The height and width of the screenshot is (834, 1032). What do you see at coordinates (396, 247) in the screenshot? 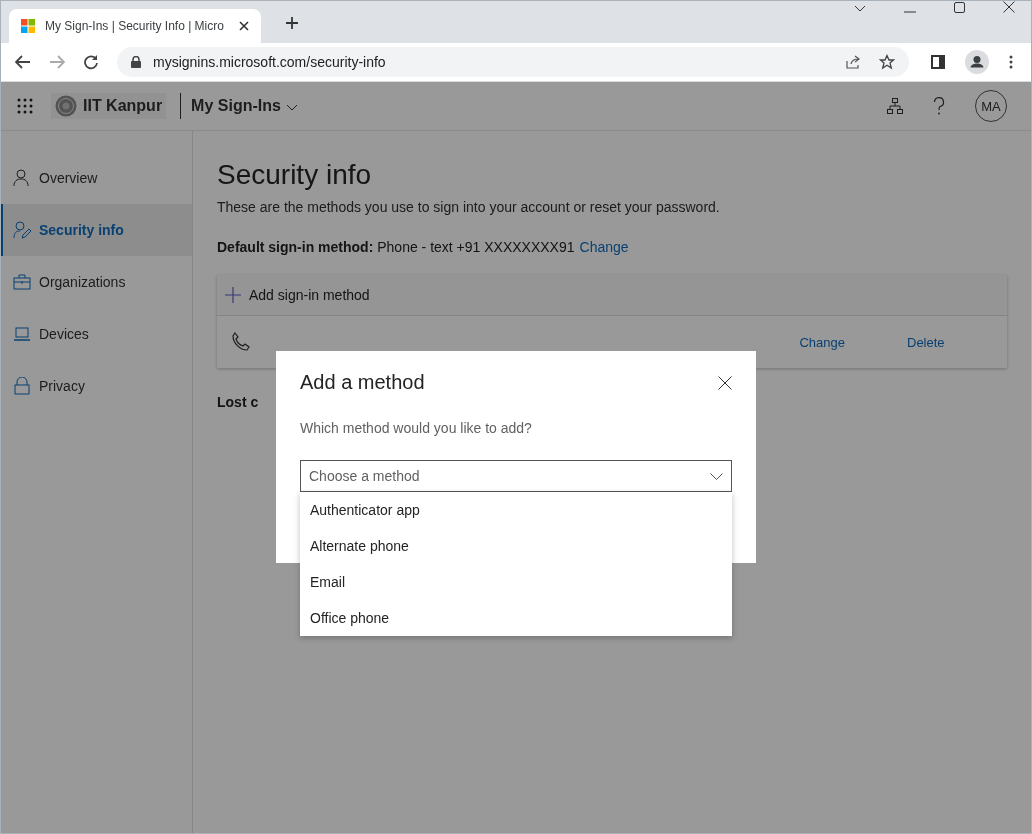
I see `default-method-text: Default sign-in method: Phone - text +91 XXXXXXXX91` at bounding box center [396, 247].